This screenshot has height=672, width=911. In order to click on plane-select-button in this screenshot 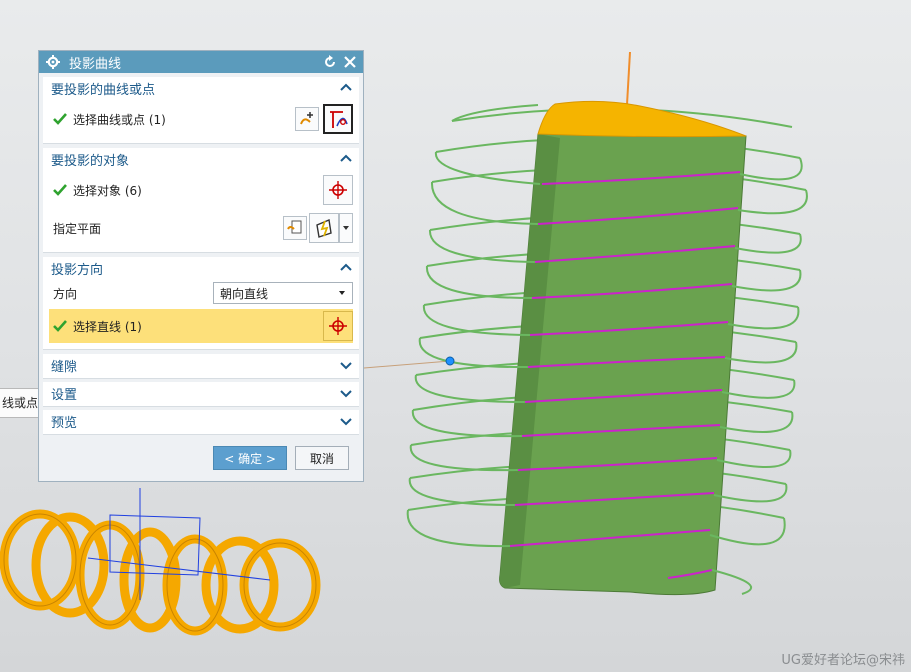, I will do `click(324, 228)`.